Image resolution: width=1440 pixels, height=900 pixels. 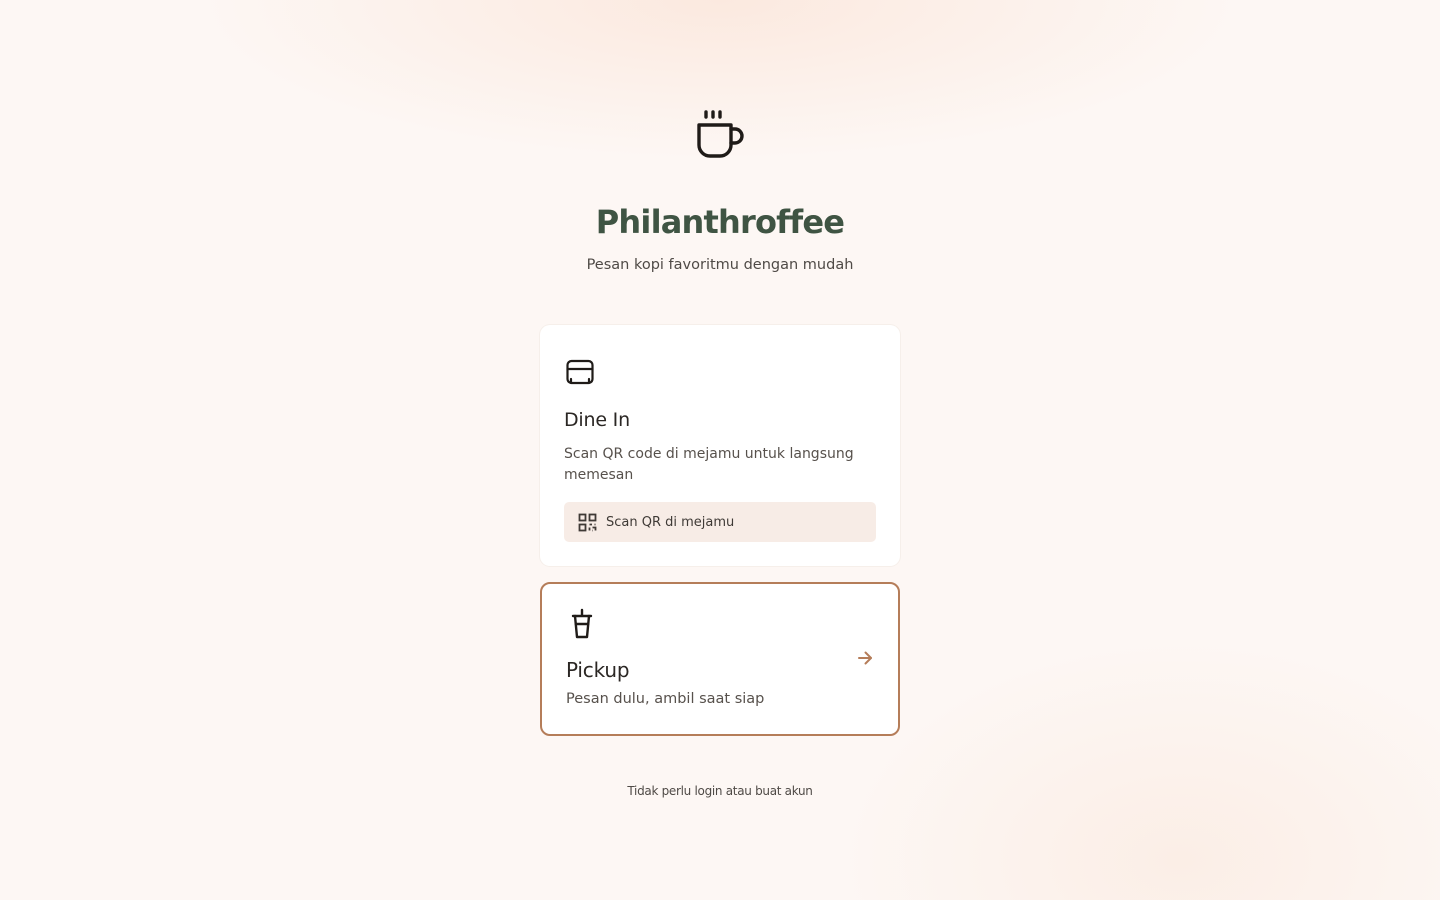 I want to click on dine-in-title: Dine In, so click(x=597, y=420).